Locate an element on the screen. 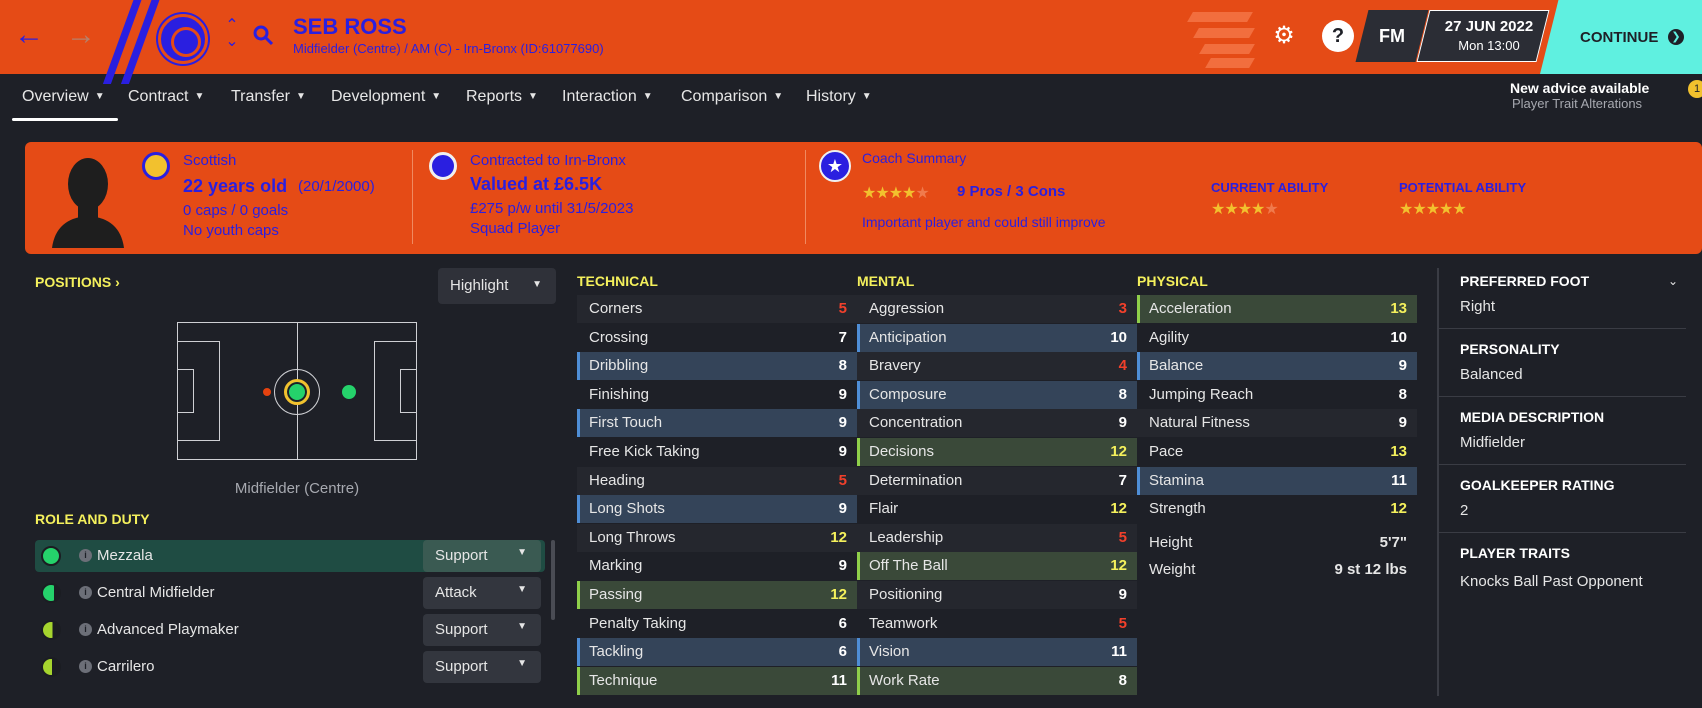  attribute-value: 12 is located at coordinates (1118, 509).